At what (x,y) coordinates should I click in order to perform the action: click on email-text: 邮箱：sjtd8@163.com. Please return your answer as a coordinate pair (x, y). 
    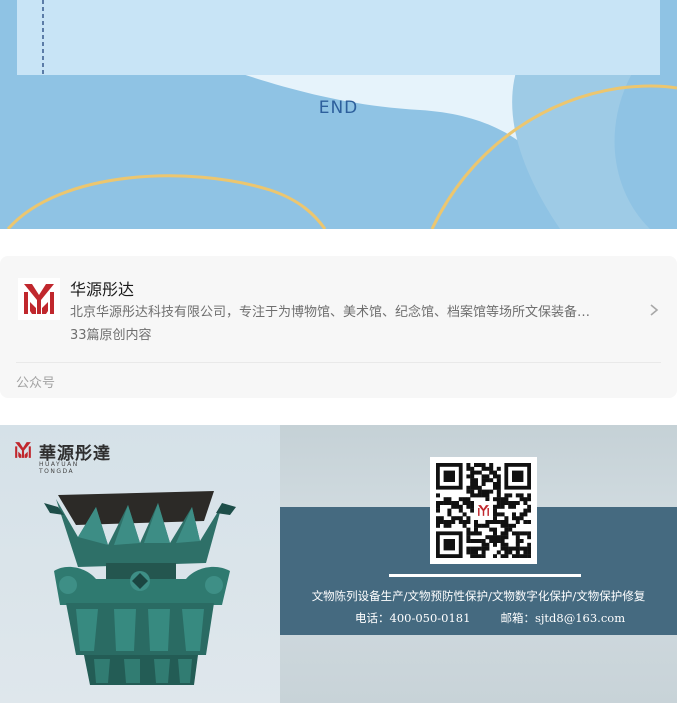
    Looking at the image, I should click on (563, 618).